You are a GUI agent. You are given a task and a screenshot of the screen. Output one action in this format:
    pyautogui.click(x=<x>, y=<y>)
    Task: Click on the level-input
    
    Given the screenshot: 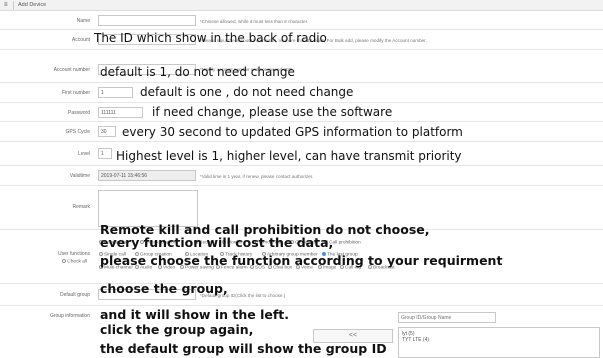 What is the action you would take?
    pyautogui.click(x=105, y=153)
    